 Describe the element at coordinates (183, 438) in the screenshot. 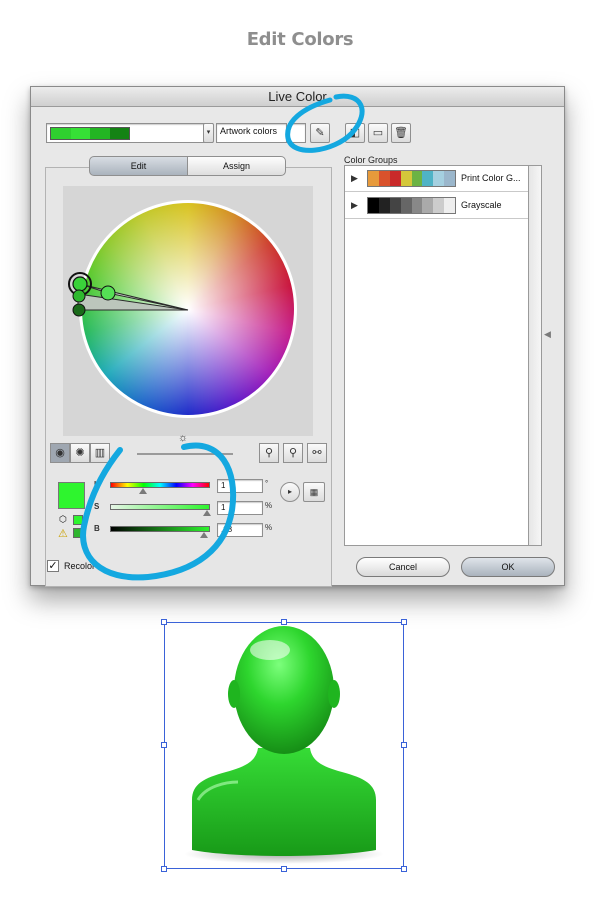

I see `brightness-icon: ☼` at that location.